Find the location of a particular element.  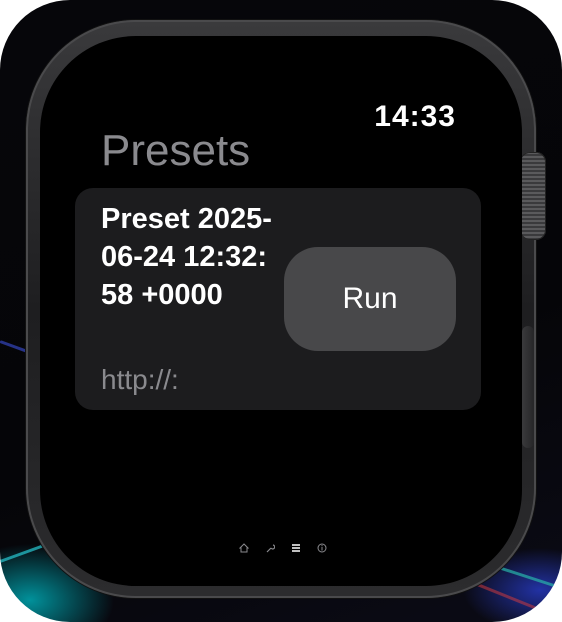

list-icon is located at coordinates (296, 549).